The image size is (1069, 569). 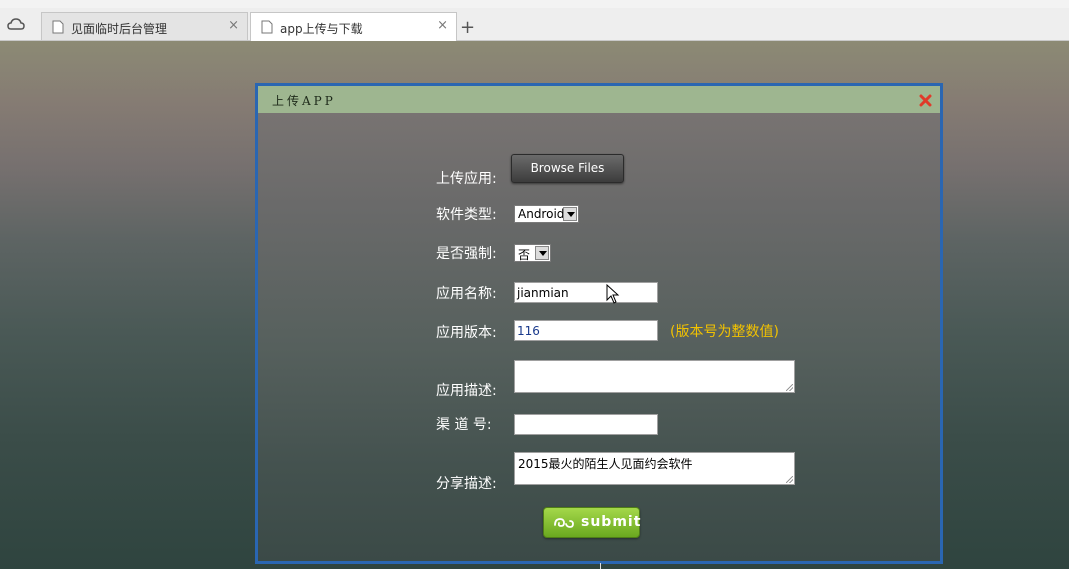 I want to click on tab-app-upload: app上传与下载 ×, so click(x=353, y=26).